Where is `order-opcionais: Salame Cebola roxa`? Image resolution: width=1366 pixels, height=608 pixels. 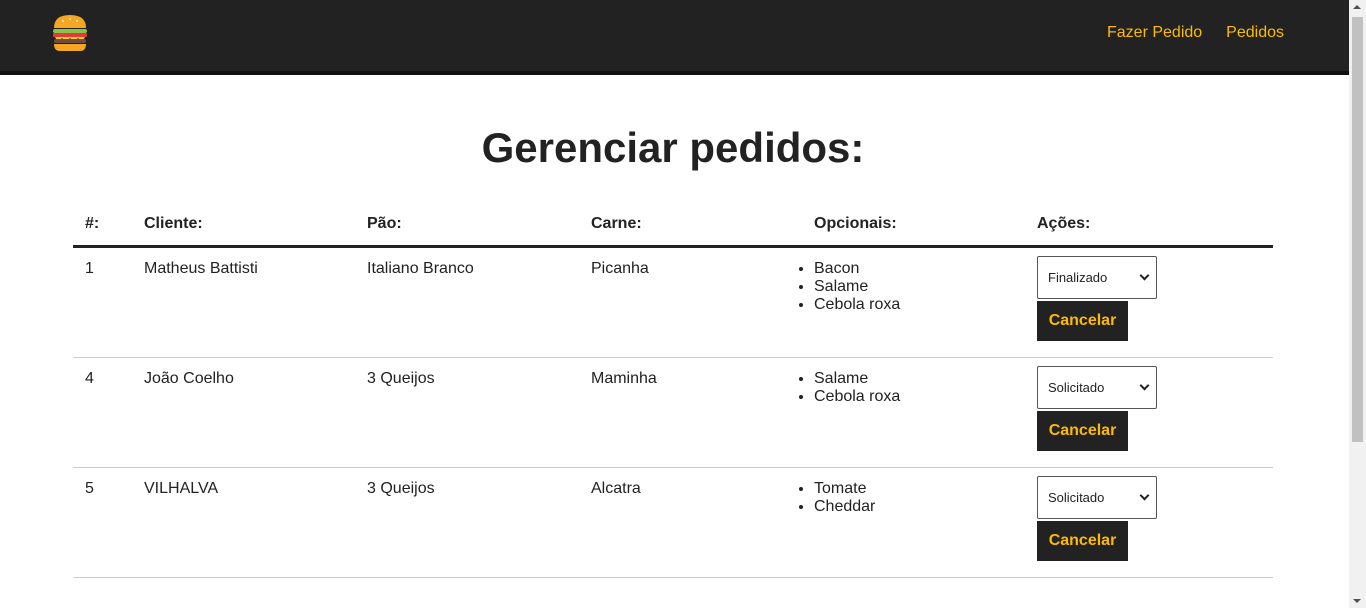 order-opcionais: Salame Cebola roxa is located at coordinates (925, 418).